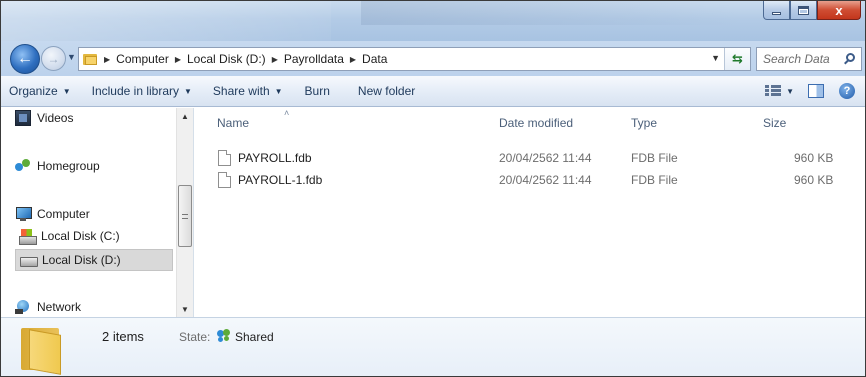 The height and width of the screenshot is (377, 866). I want to click on sidebar-item-local-disk-d: Local Disk (D:), so click(94, 260).